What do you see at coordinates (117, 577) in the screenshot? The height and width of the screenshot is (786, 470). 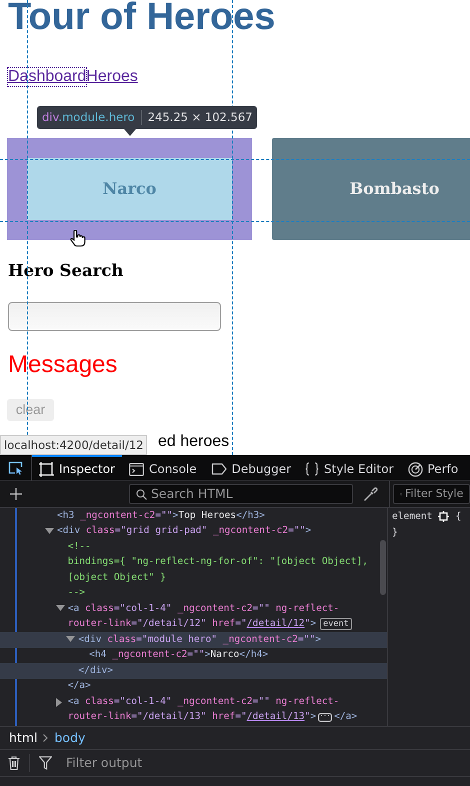 I see `markup-text: [object Object" }` at bounding box center [117, 577].